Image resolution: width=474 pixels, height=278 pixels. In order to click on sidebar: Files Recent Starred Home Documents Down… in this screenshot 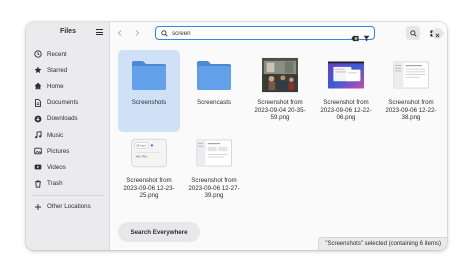, I will do `click(68, 136)`.